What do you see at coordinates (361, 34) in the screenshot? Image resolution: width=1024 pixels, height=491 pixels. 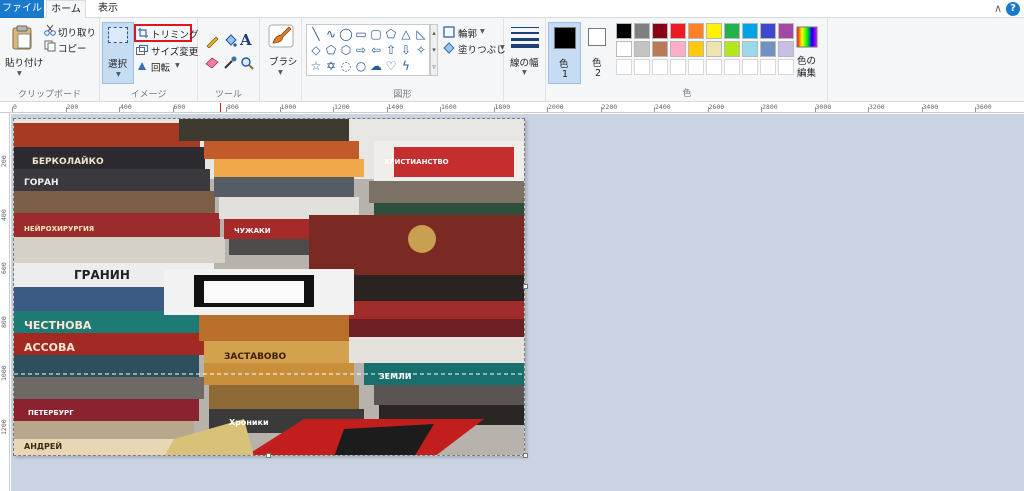 I see `rectangle-shape-icon: ▭` at bounding box center [361, 34].